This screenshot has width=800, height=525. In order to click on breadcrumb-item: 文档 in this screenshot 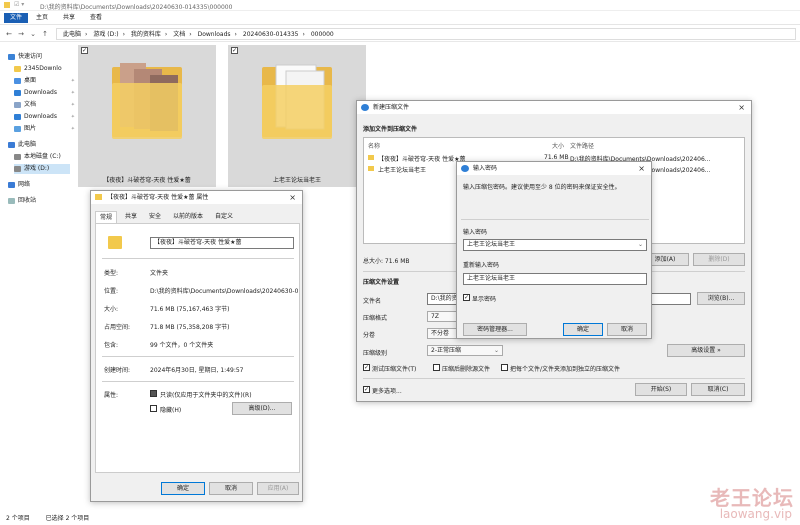, I will do `click(179, 34)`.